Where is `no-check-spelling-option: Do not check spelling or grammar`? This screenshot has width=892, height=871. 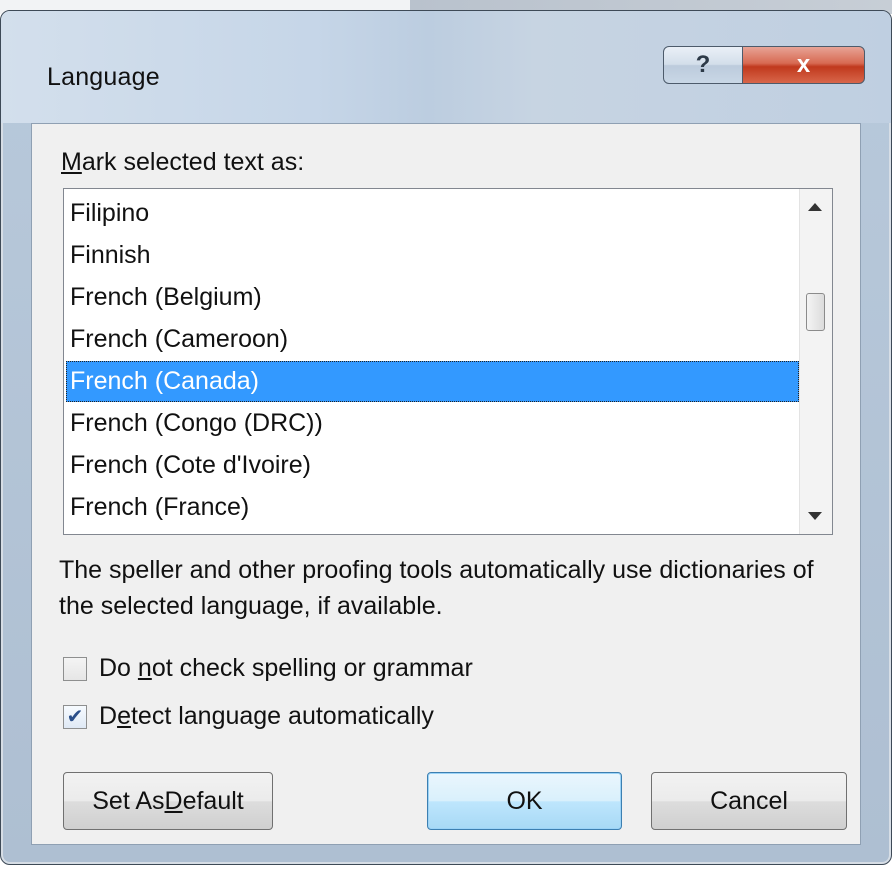
no-check-spelling-option: Do not check spelling or grammar is located at coordinates (268, 668).